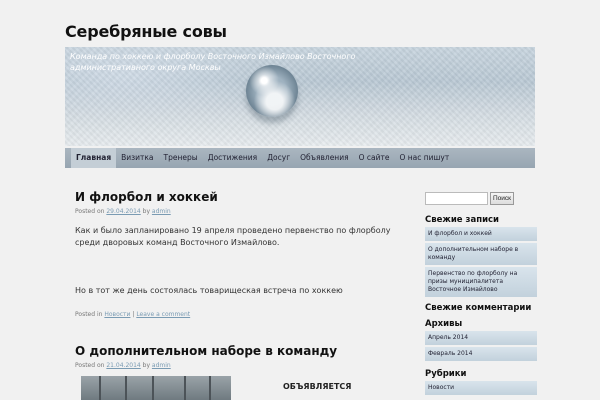 The width and height of the screenshot is (600, 400). I want to click on category-item: Новости, so click(481, 388).